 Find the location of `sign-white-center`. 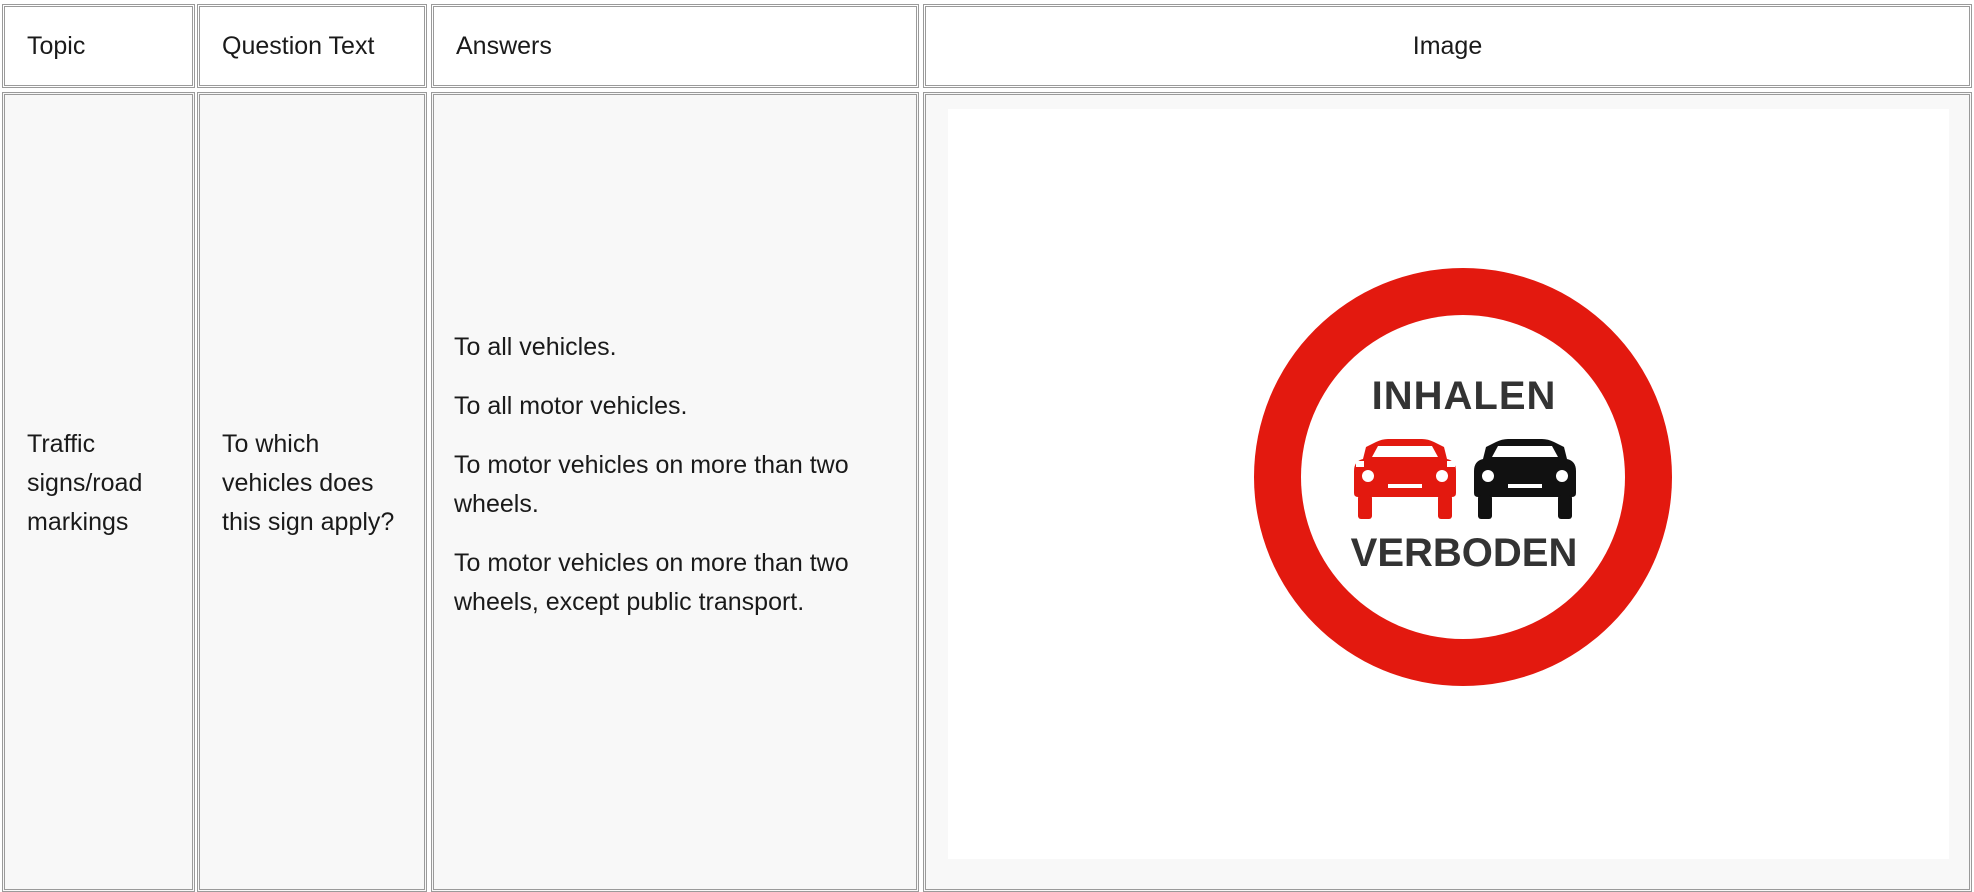

sign-white-center is located at coordinates (1463, 477).